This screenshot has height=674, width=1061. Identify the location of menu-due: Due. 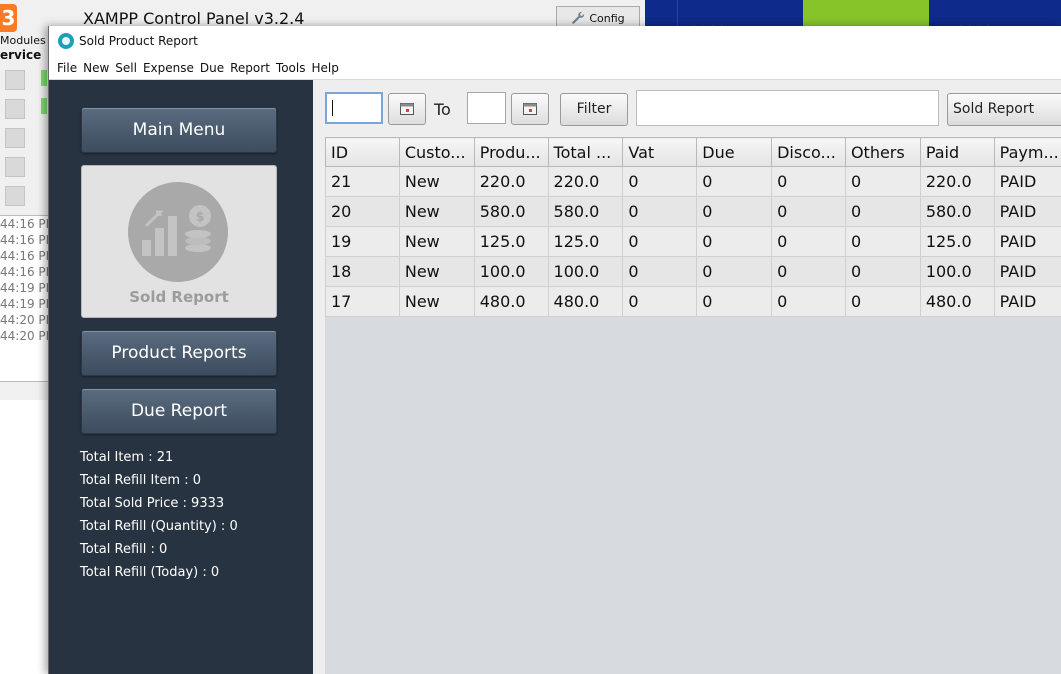
(212, 68).